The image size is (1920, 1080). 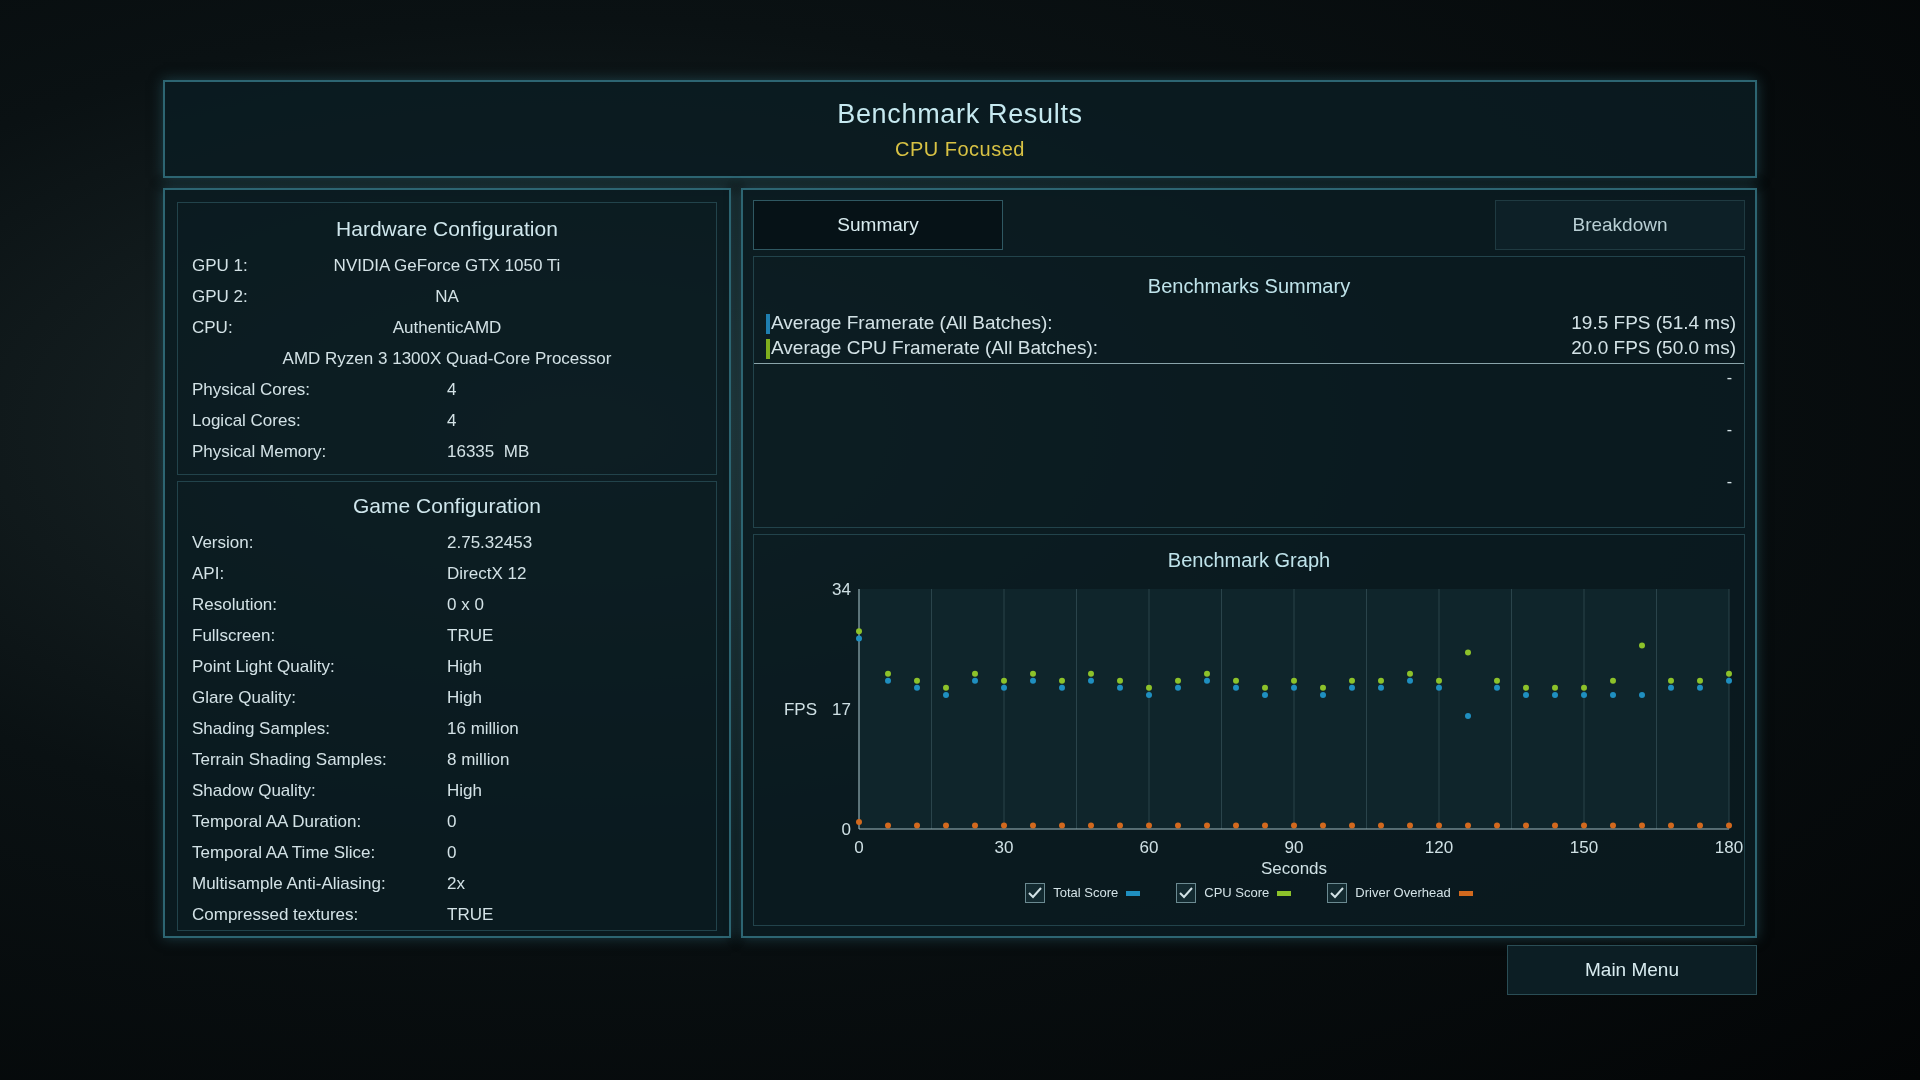 What do you see at coordinates (1149, 847) in the screenshot?
I see `axis-tick-label: 60` at bounding box center [1149, 847].